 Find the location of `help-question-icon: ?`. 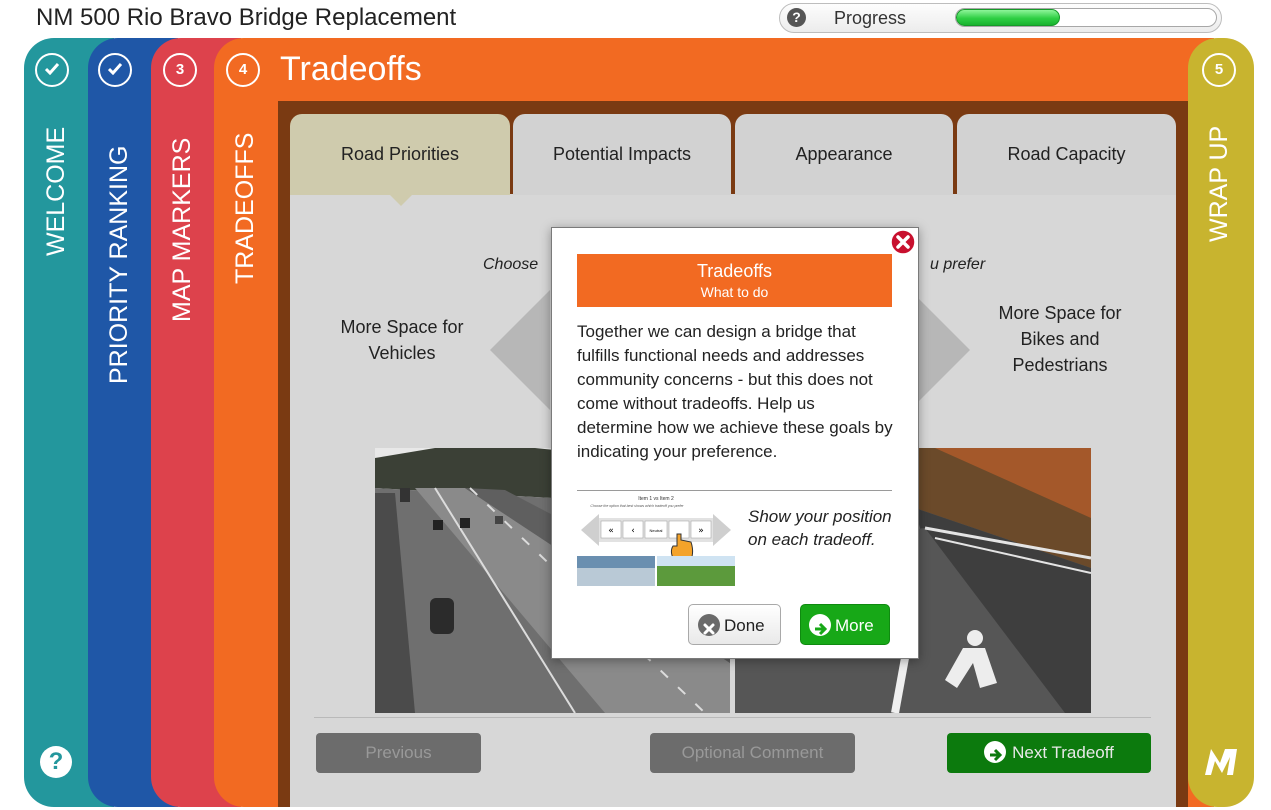

help-question-icon: ? is located at coordinates (56, 762).